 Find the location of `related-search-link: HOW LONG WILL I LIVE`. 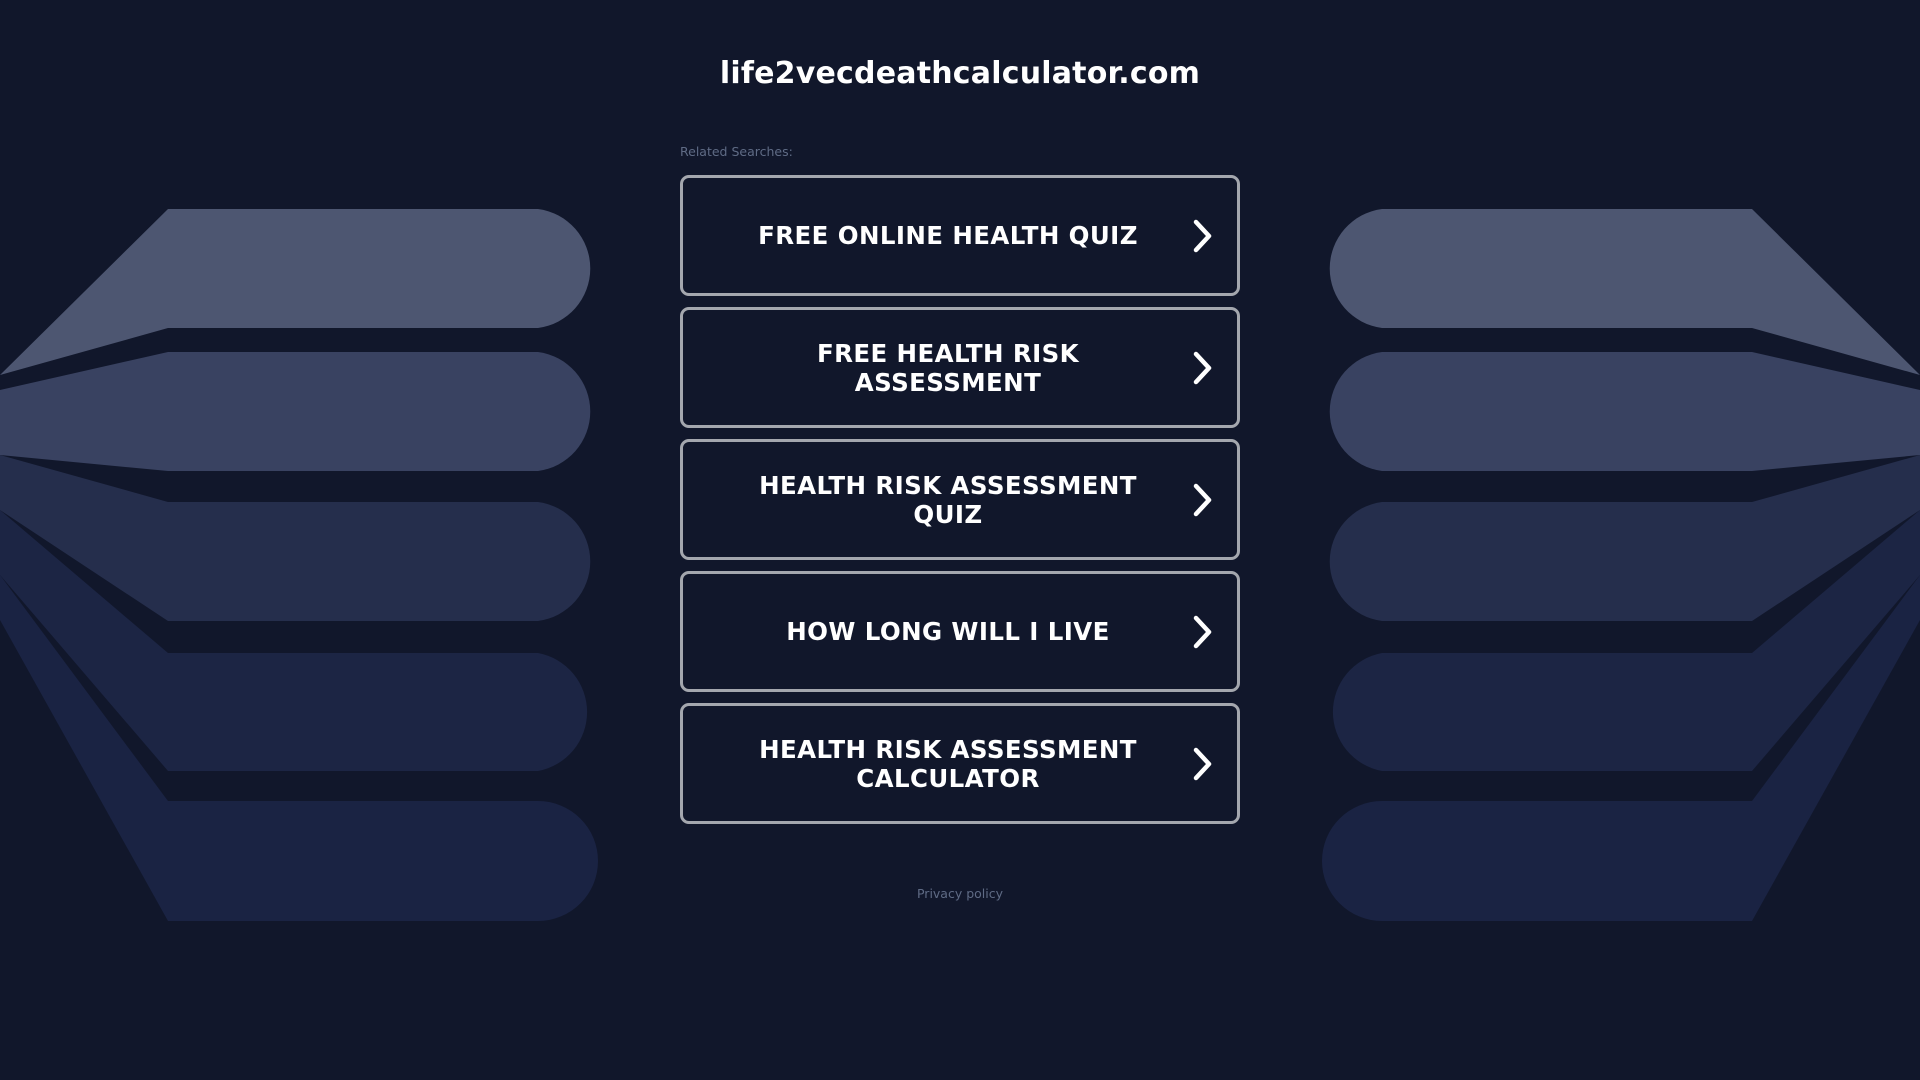

related-search-link: HOW LONG WILL I LIVE is located at coordinates (960, 631).